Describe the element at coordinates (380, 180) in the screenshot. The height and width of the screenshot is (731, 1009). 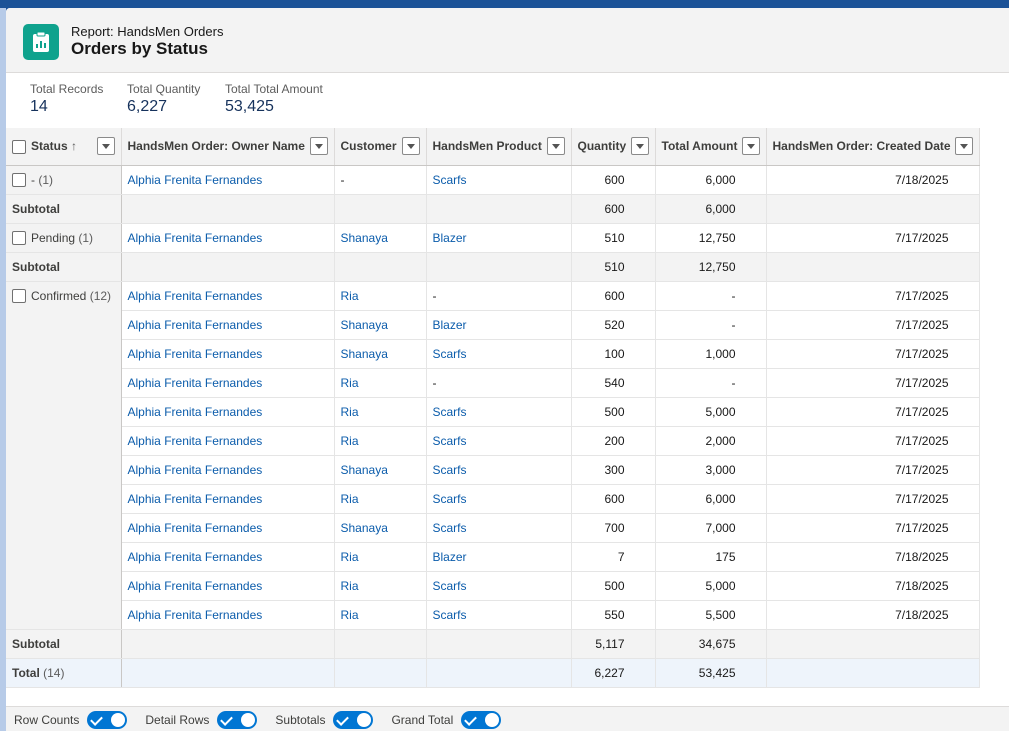
I see `customer-link: -` at that location.